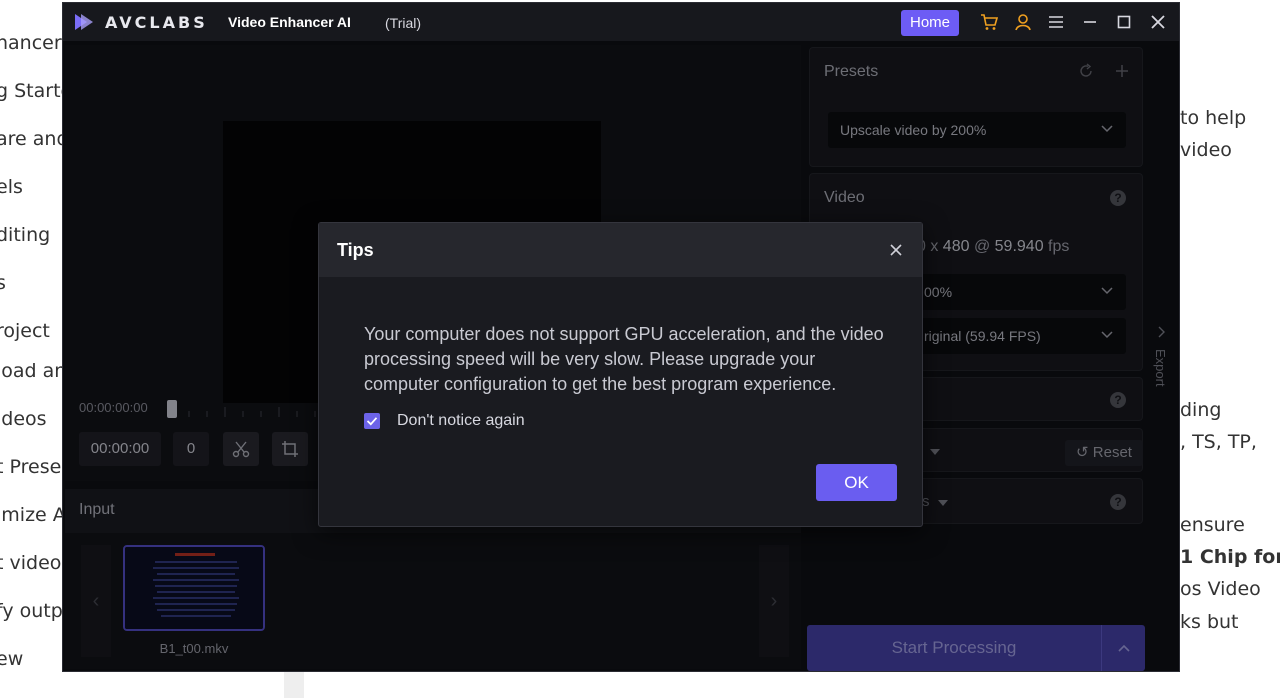  I want to click on close-icon, so click(896, 250).